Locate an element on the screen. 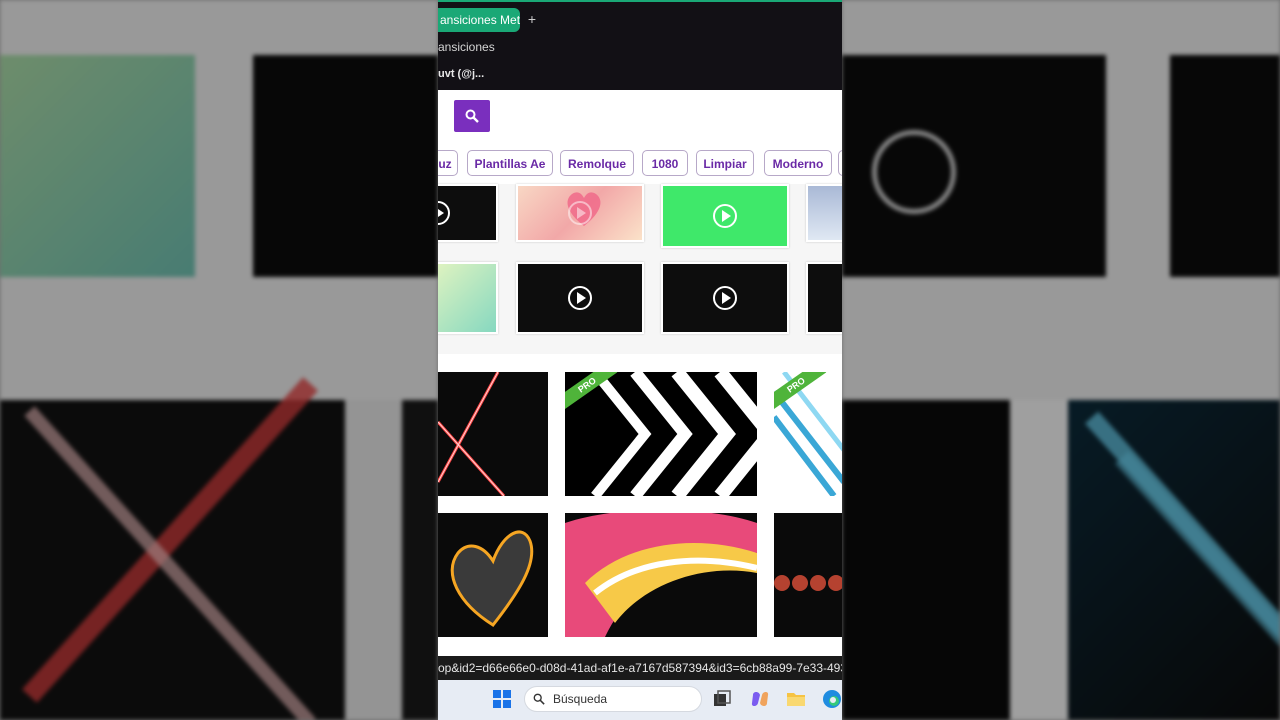  chip-limpiar: Limpiar is located at coordinates (725, 163).